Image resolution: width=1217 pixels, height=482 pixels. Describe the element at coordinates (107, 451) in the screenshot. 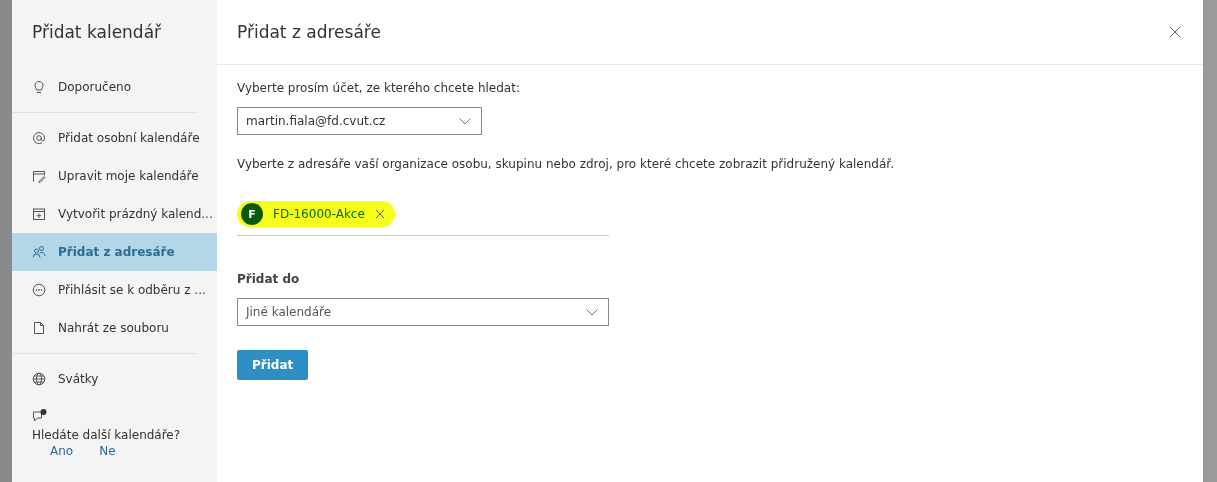

I see `feedback-link: Ne` at that location.